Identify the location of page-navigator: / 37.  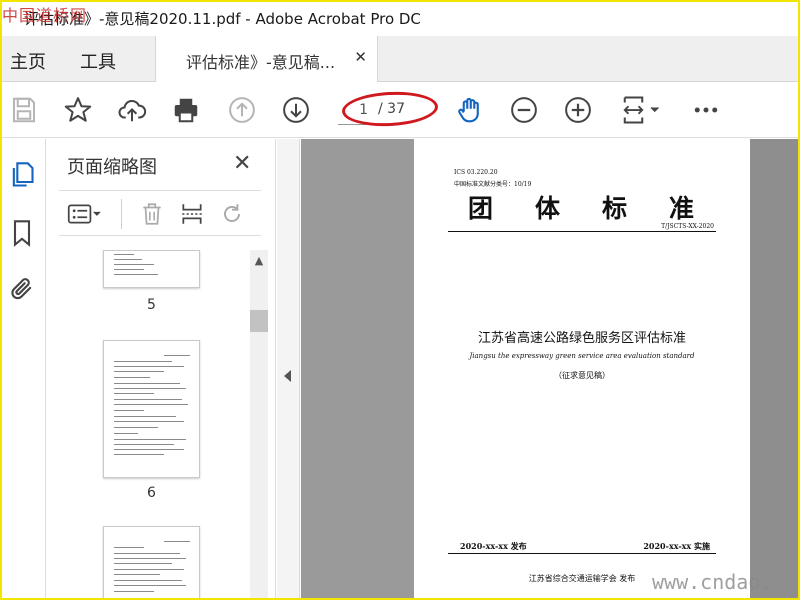
(387, 110).